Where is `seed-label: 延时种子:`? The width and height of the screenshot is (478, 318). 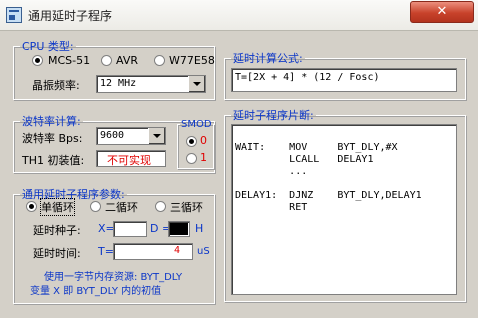
seed-label: 延时种子: is located at coordinates (57, 230).